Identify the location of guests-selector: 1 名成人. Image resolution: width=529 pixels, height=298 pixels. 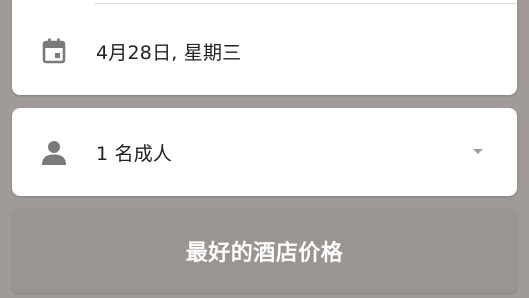
(264, 152).